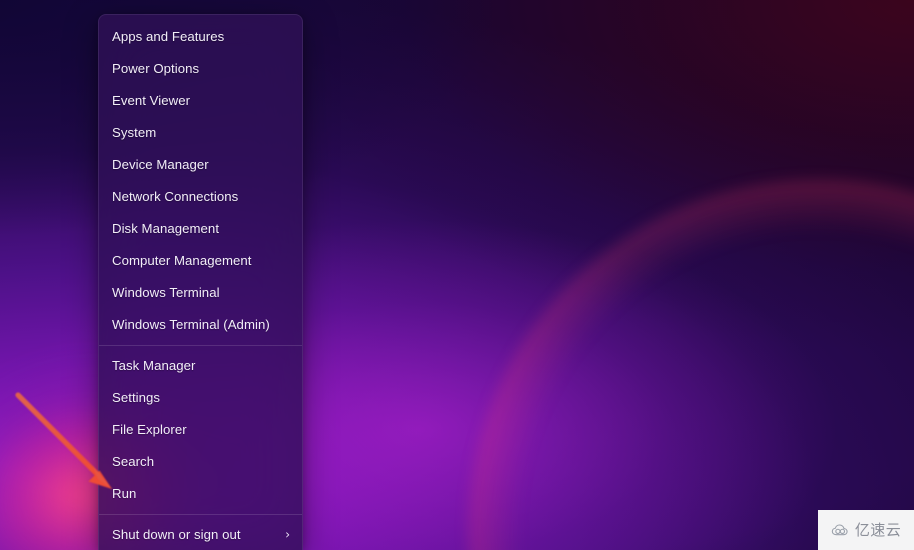 This screenshot has width=914, height=550. What do you see at coordinates (151, 101) in the screenshot?
I see `menu-item-label: Event Viewer` at bounding box center [151, 101].